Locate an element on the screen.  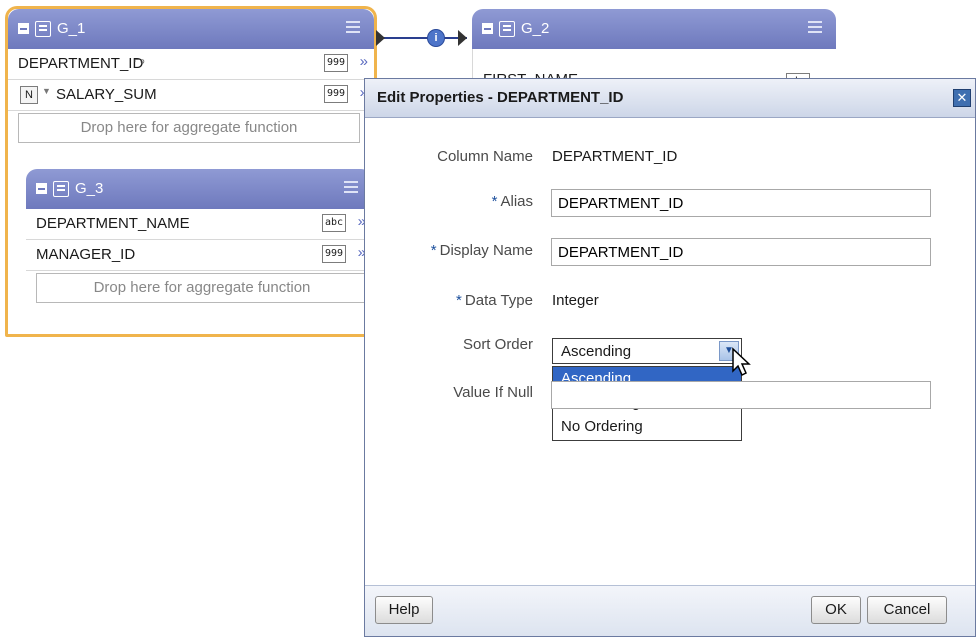
group-g2: G_2 FIRST_NAME abc is located at coordinates (654, 50).